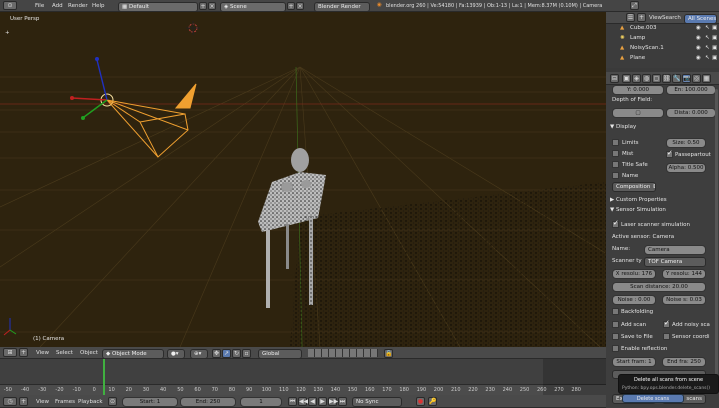 The height and width of the screenshot is (408, 719). What do you see at coordinates (615, 311) in the screenshot?
I see `backfolding-checkbox` at bounding box center [615, 311].